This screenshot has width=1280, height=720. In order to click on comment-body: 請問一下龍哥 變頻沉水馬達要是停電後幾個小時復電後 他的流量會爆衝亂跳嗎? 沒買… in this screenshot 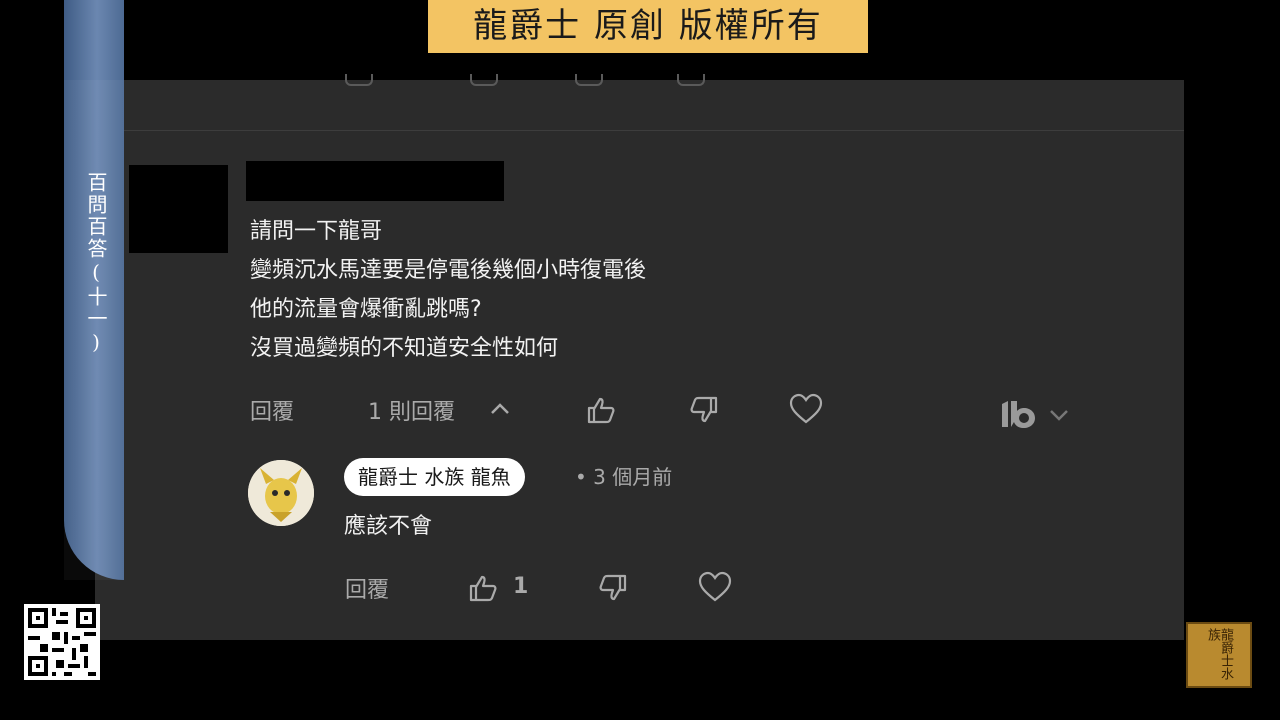, I will do `click(448, 290)`.